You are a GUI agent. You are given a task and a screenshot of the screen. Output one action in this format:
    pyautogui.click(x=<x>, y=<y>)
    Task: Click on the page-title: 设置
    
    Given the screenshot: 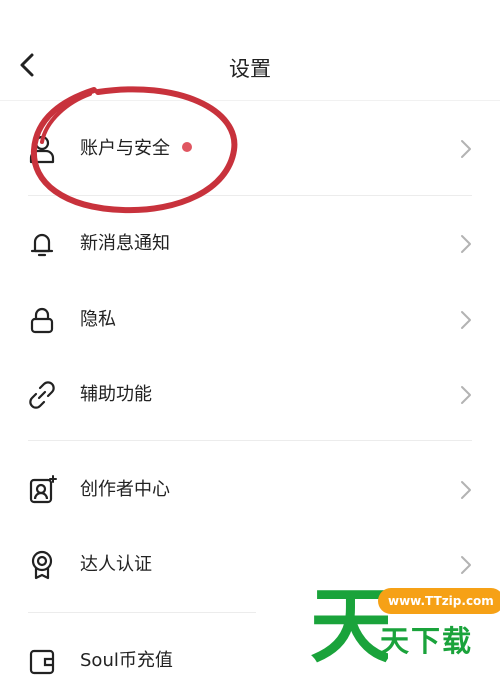 What is the action you would take?
    pyautogui.click(x=250, y=69)
    